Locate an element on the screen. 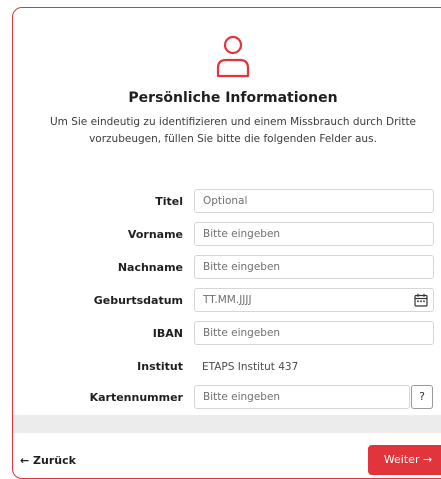  header-icon-wrap is located at coordinates (227, 58).